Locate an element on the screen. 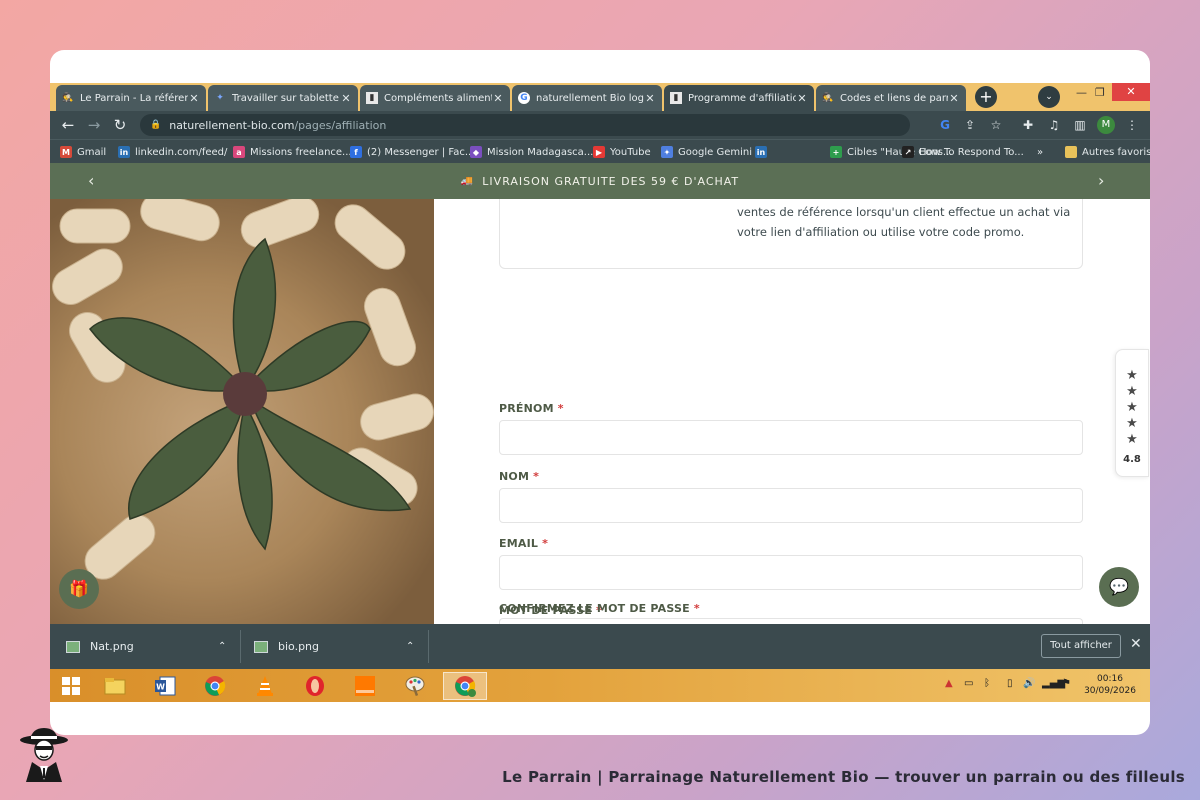  tab-complements: ▮ Compléments alimentaires ✕ is located at coordinates (435, 98).